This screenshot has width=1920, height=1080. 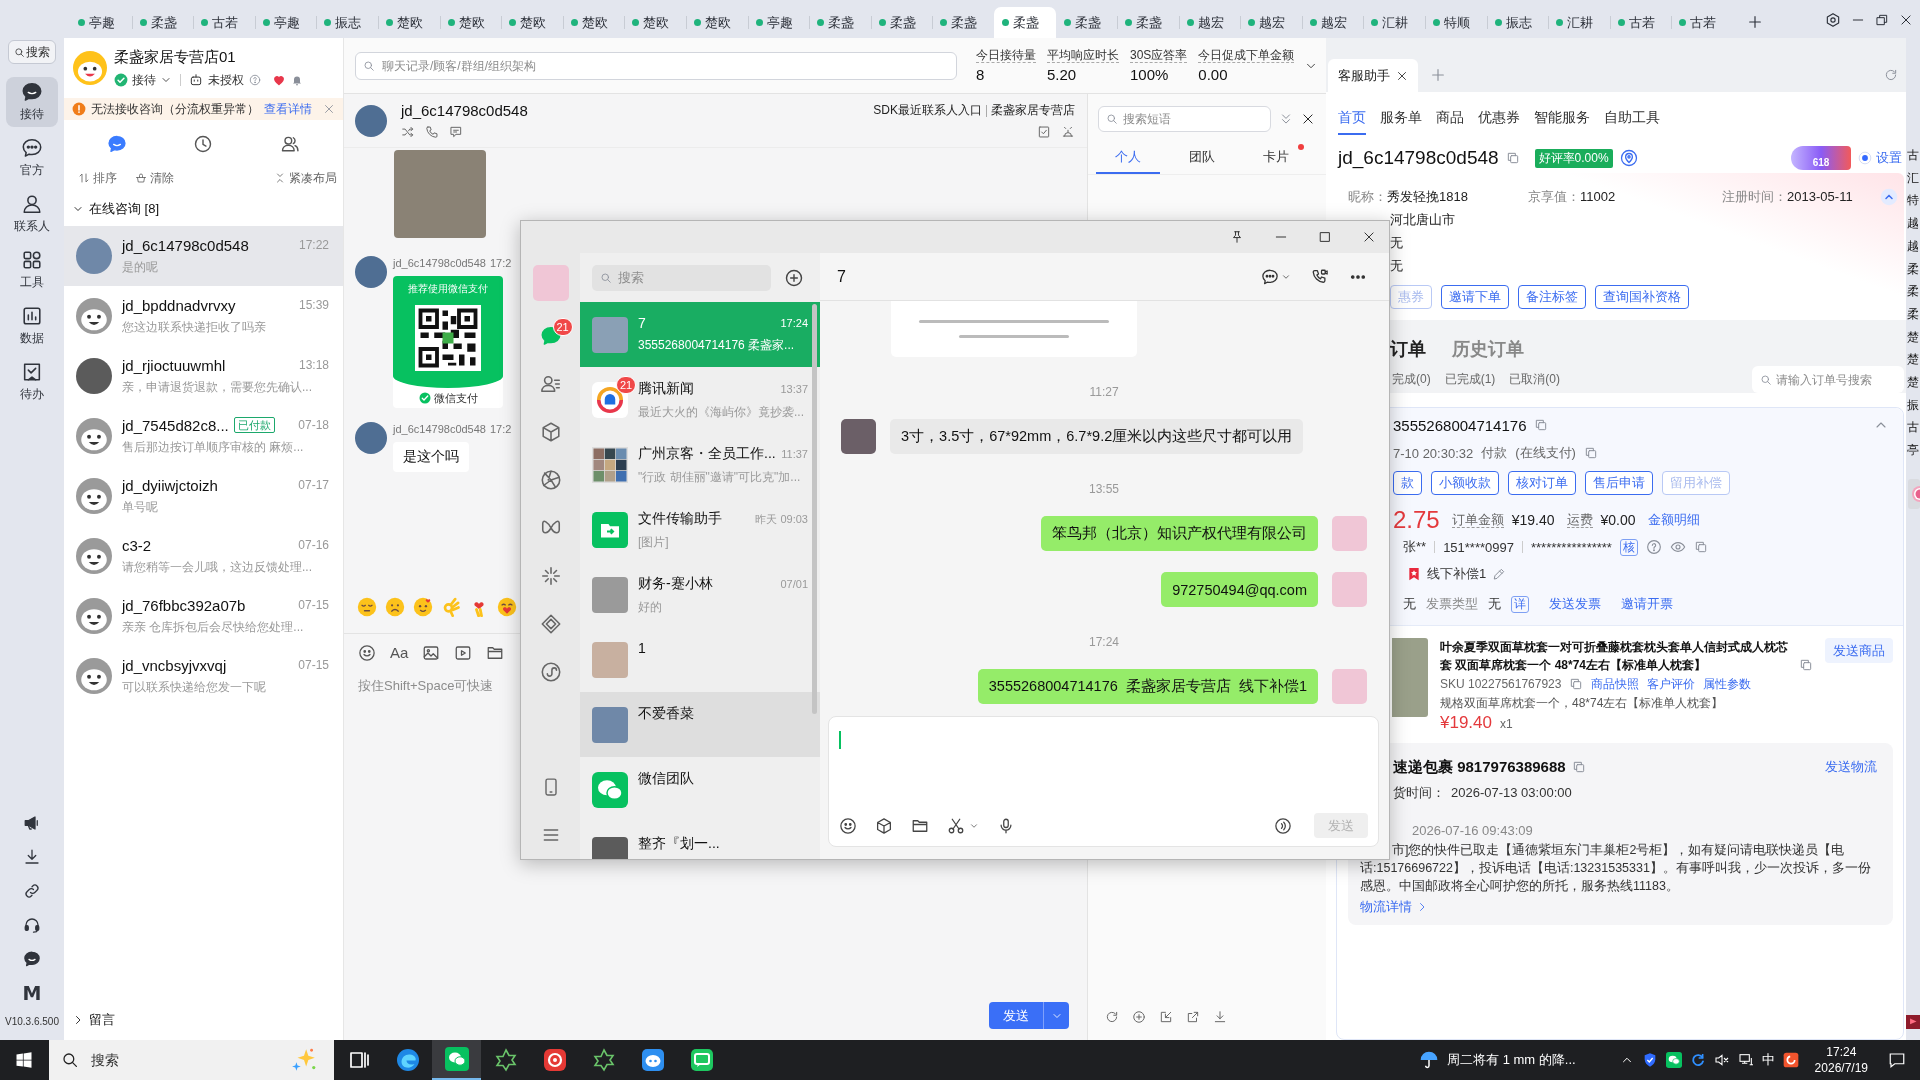 What do you see at coordinates (395, 607) in the screenshot?
I see `sad-face-icon` at bounding box center [395, 607].